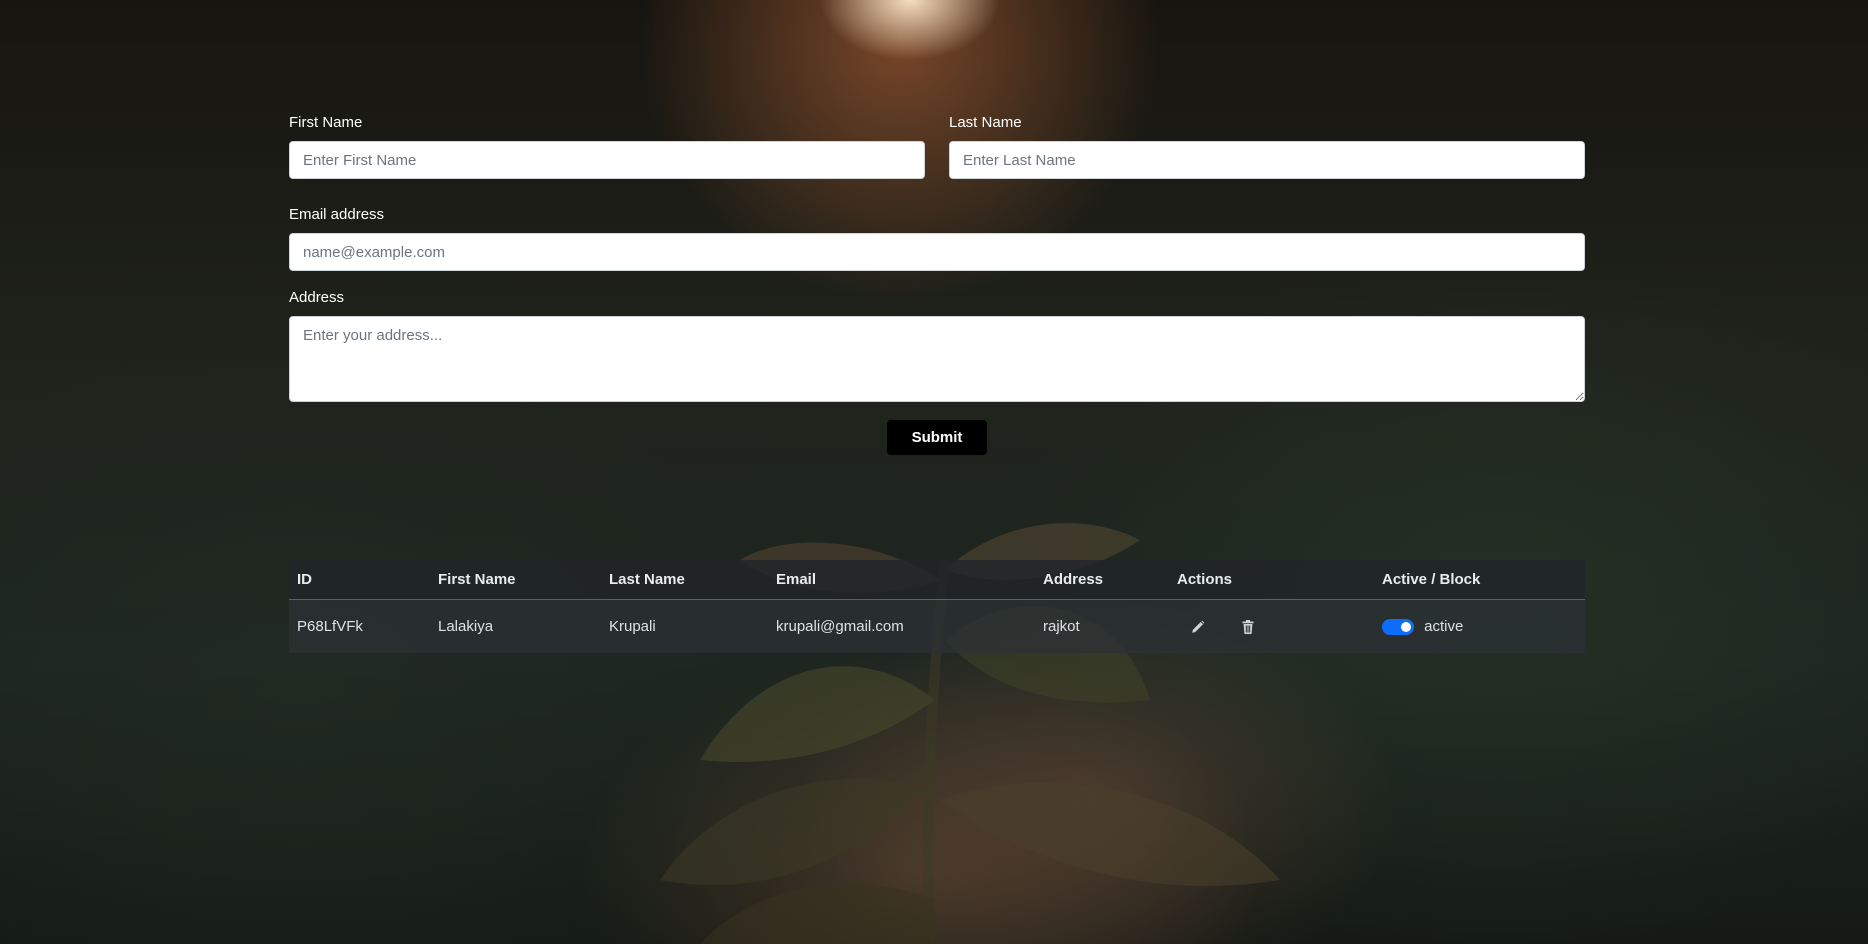 This screenshot has width=1868, height=944. I want to click on delete-button, so click(1248, 627).